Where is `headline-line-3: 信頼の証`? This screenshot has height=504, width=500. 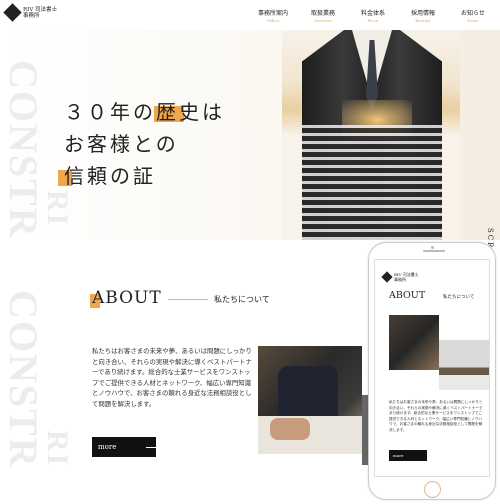 headline-line-3: 信頼の証 is located at coordinates (110, 176).